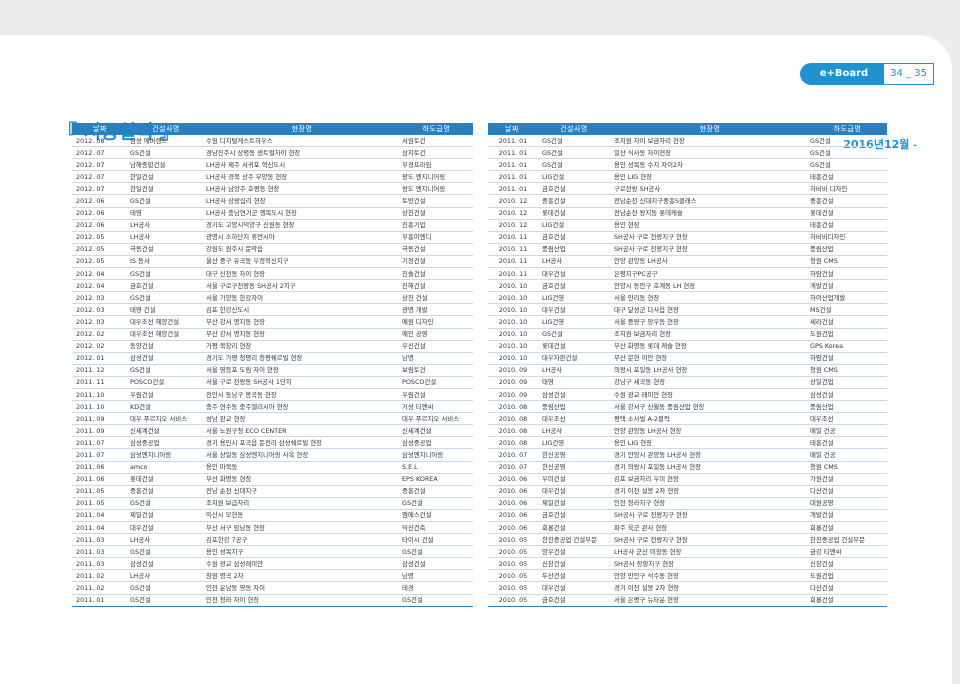 This screenshot has width=960, height=684. What do you see at coordinates (166, 382) in the screenshot?
I see `cell-company: POSCO건설` at bounding box center [166, 382].